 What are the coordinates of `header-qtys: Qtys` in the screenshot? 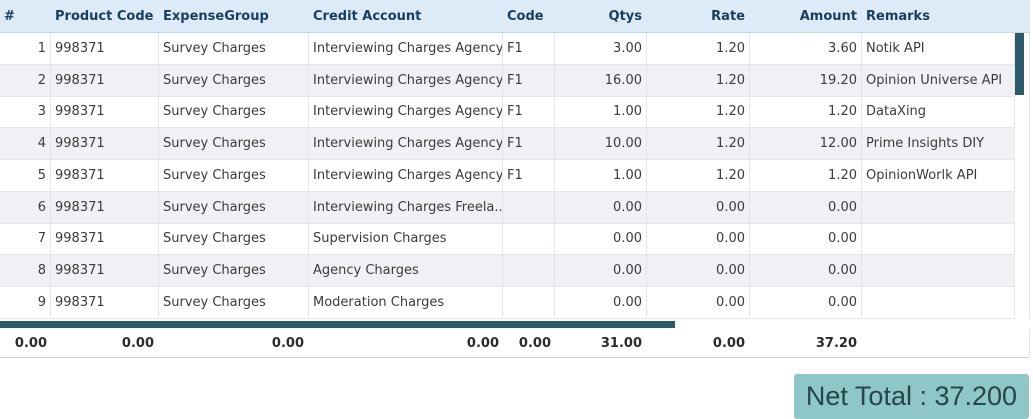 It's located at (600, 16).